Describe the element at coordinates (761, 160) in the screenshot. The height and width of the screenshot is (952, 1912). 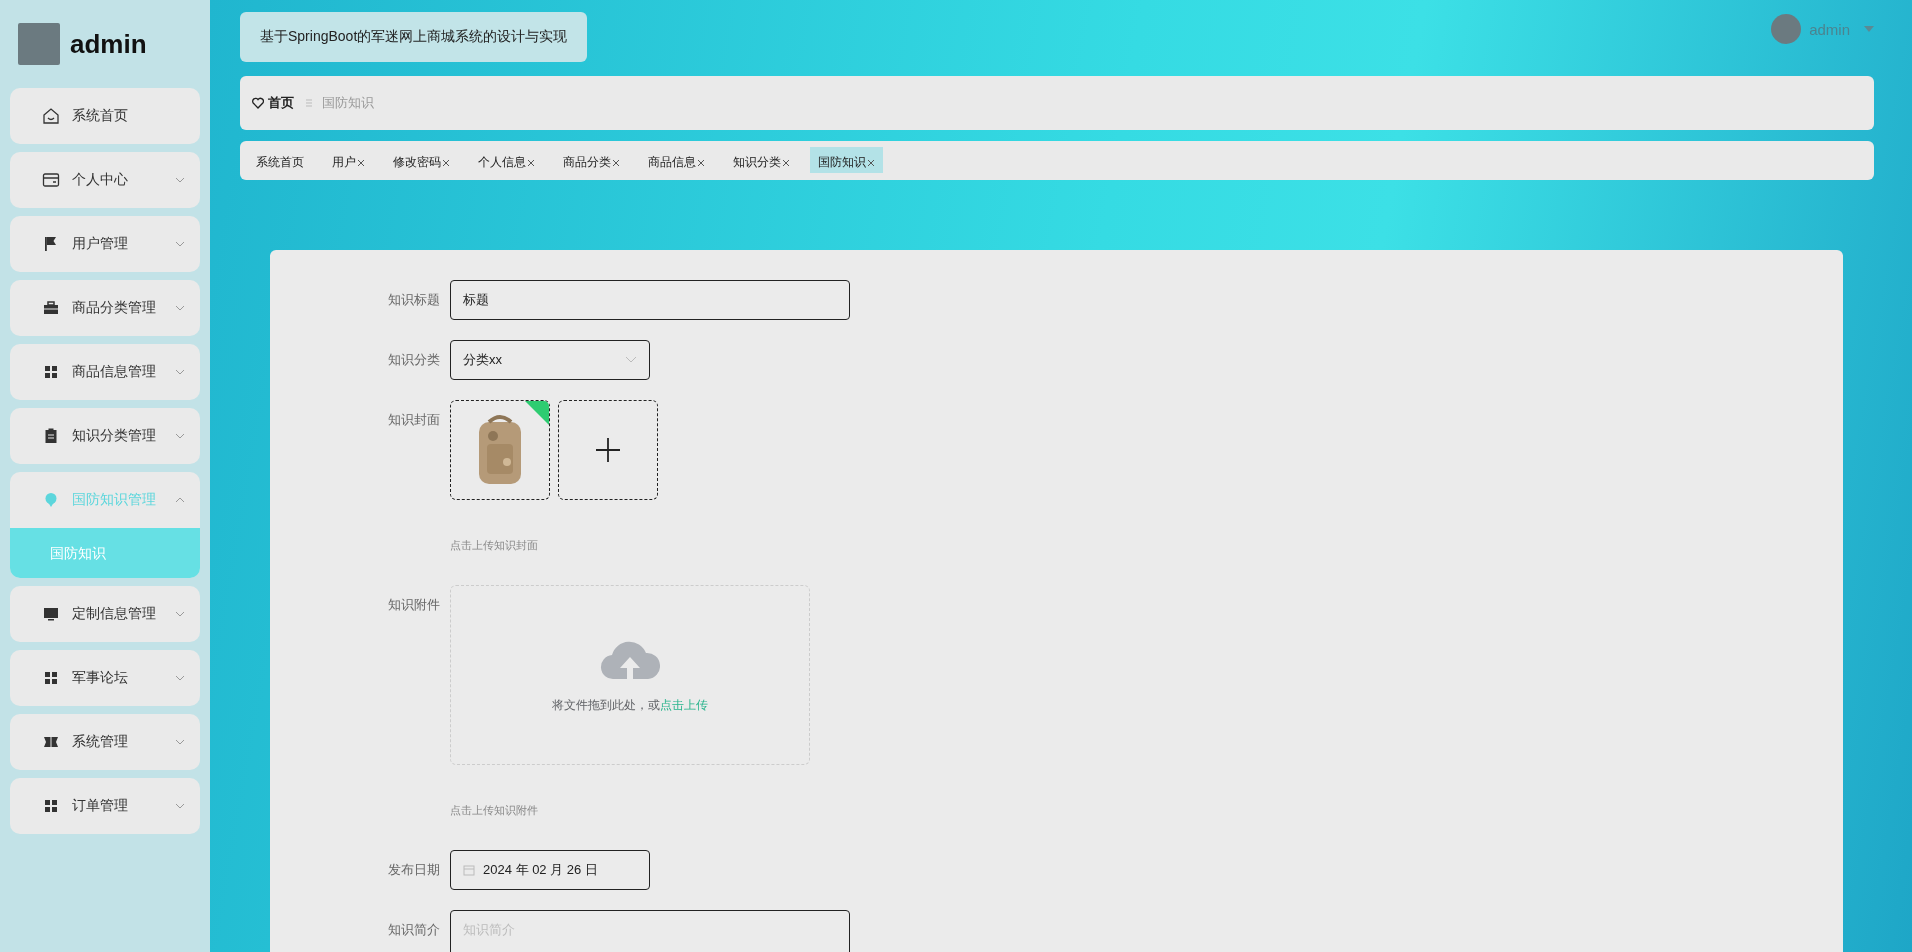
I see `tab: 知识分类` at that location.